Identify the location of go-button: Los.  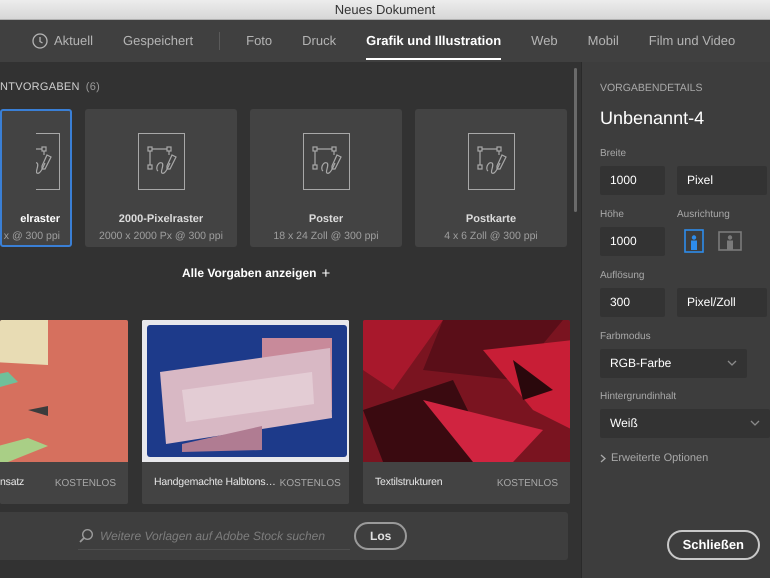
(381, 536).